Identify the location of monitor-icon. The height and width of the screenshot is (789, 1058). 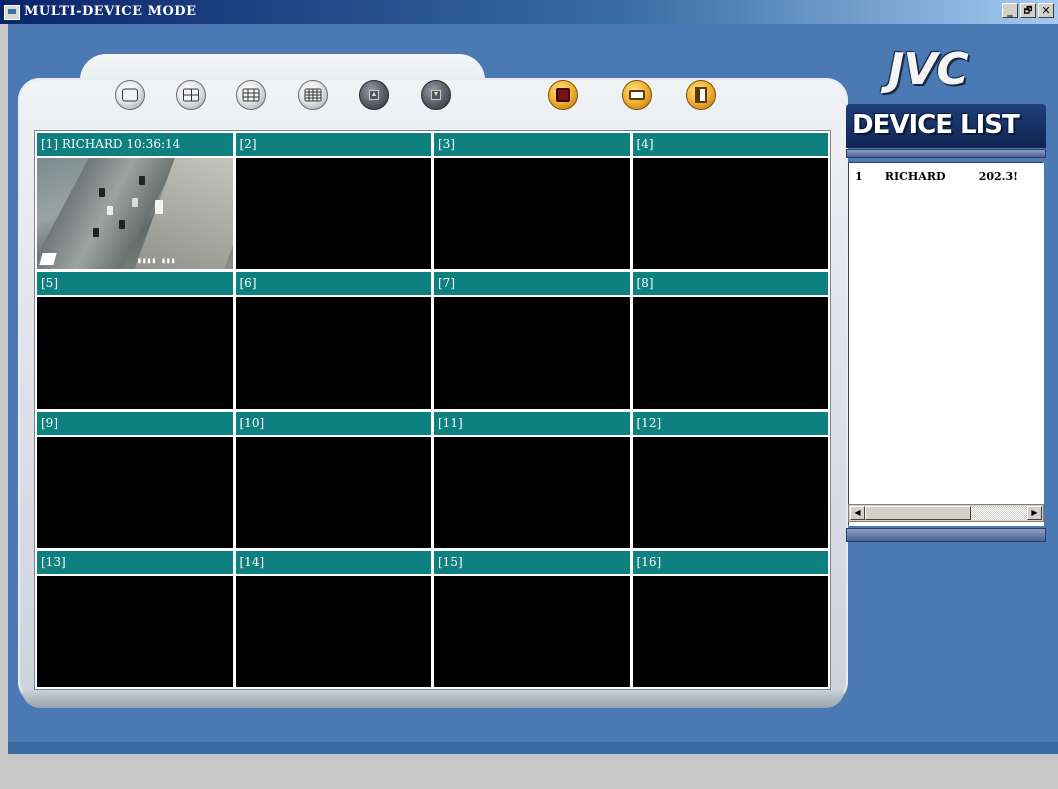
(637, 95).